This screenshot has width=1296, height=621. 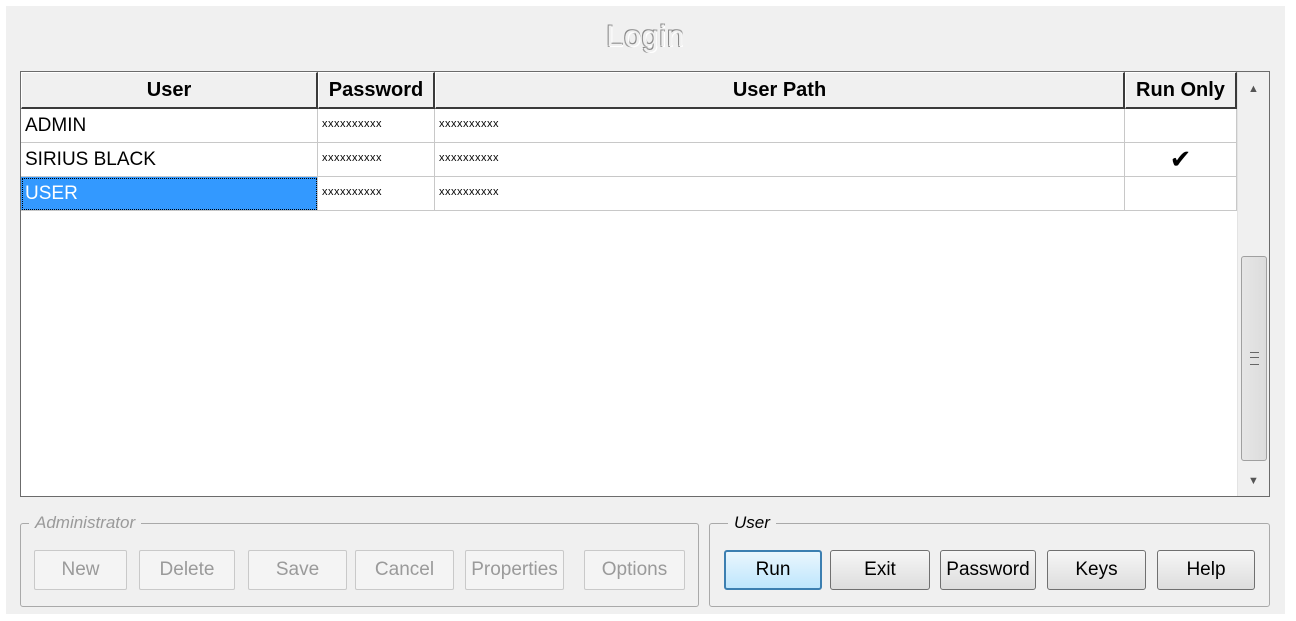 I want to click on password-button: Password, so click(x=988, y=570).